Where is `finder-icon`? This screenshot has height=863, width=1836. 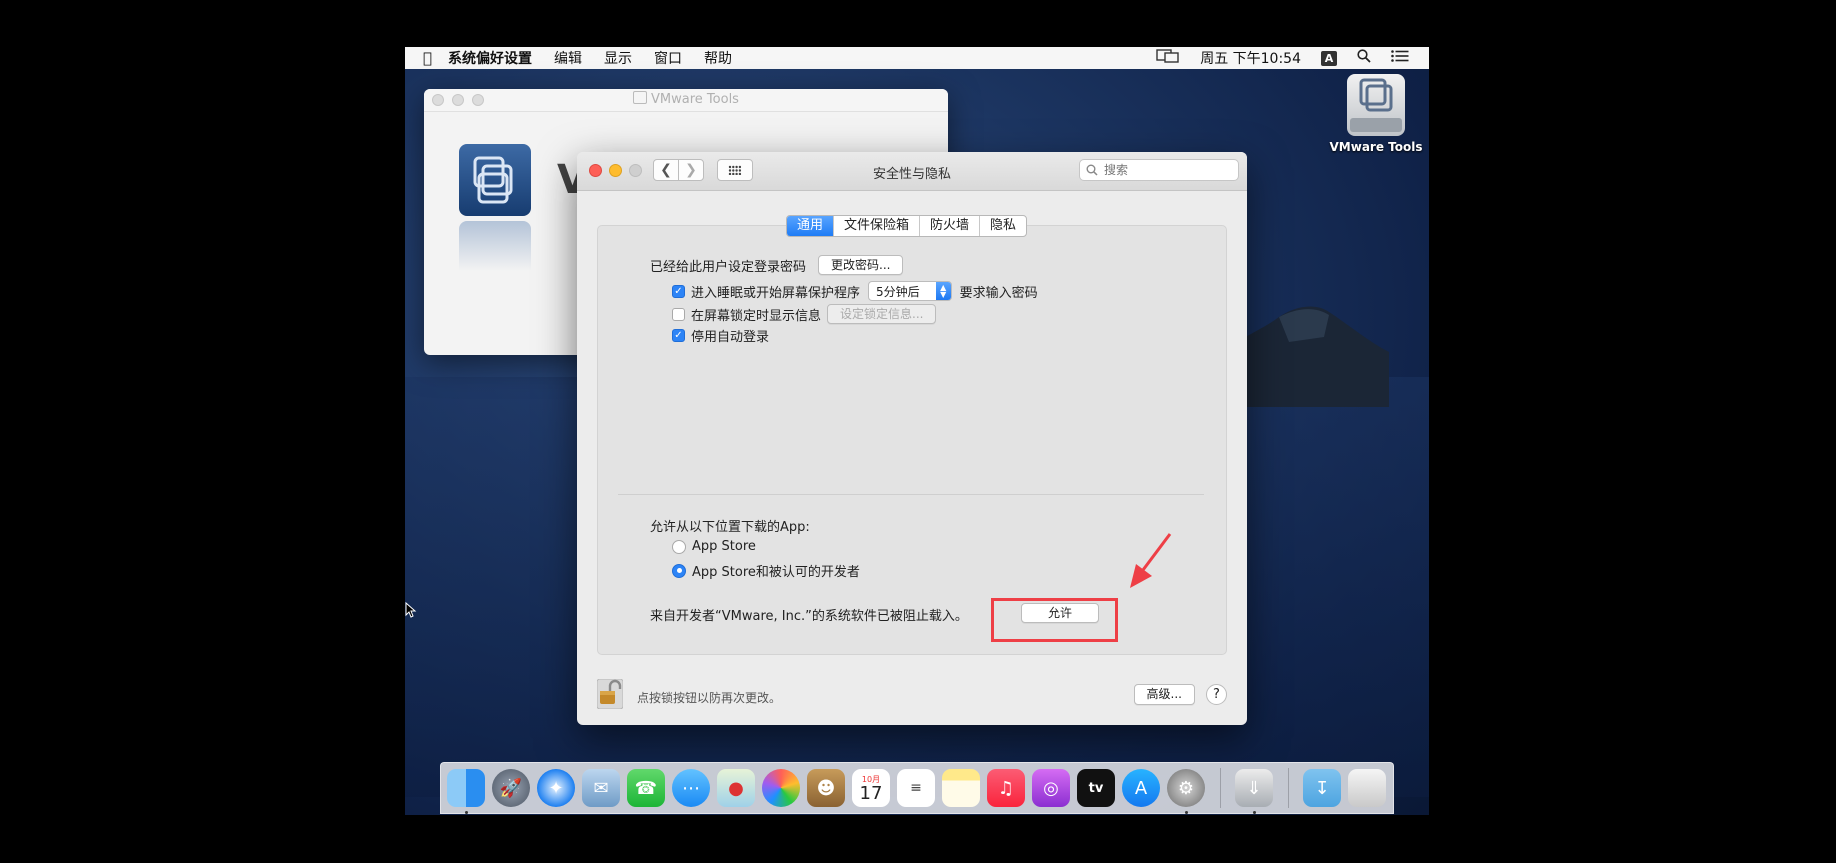 finder-icon is located at coordinates (466, 791).